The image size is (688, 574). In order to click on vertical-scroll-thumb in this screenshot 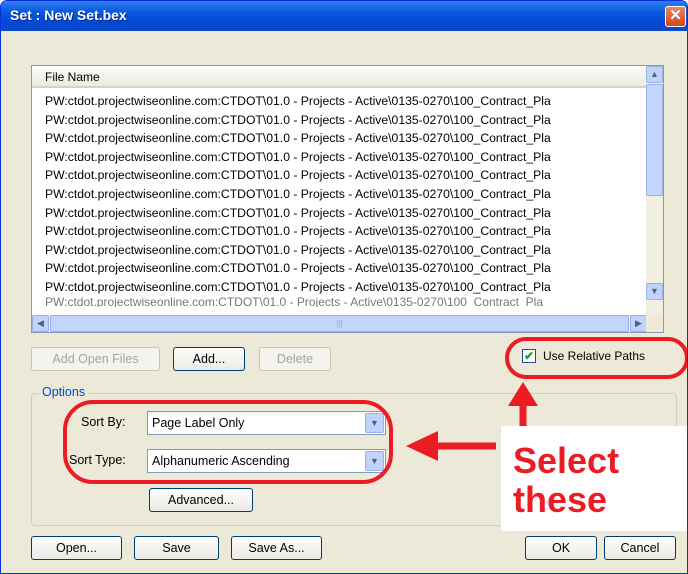, I will do `click(654, 140)`.